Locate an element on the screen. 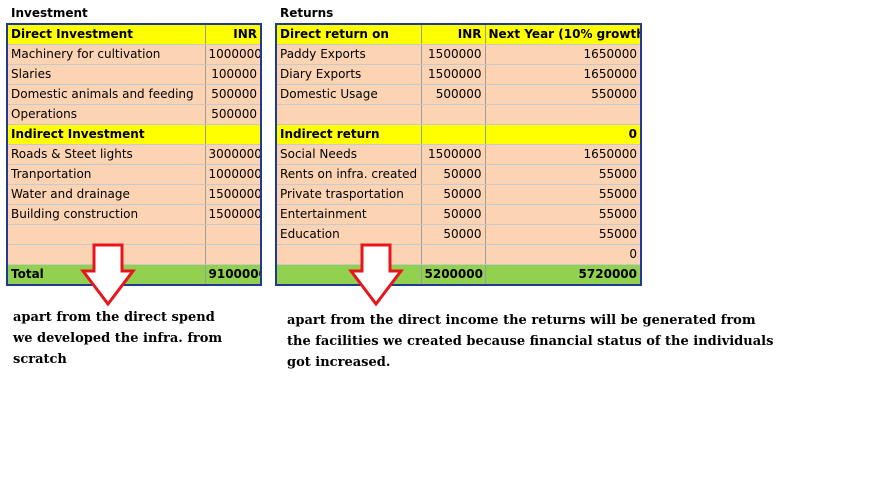  row-label: Entertainment is located at coordinates (349, 214).